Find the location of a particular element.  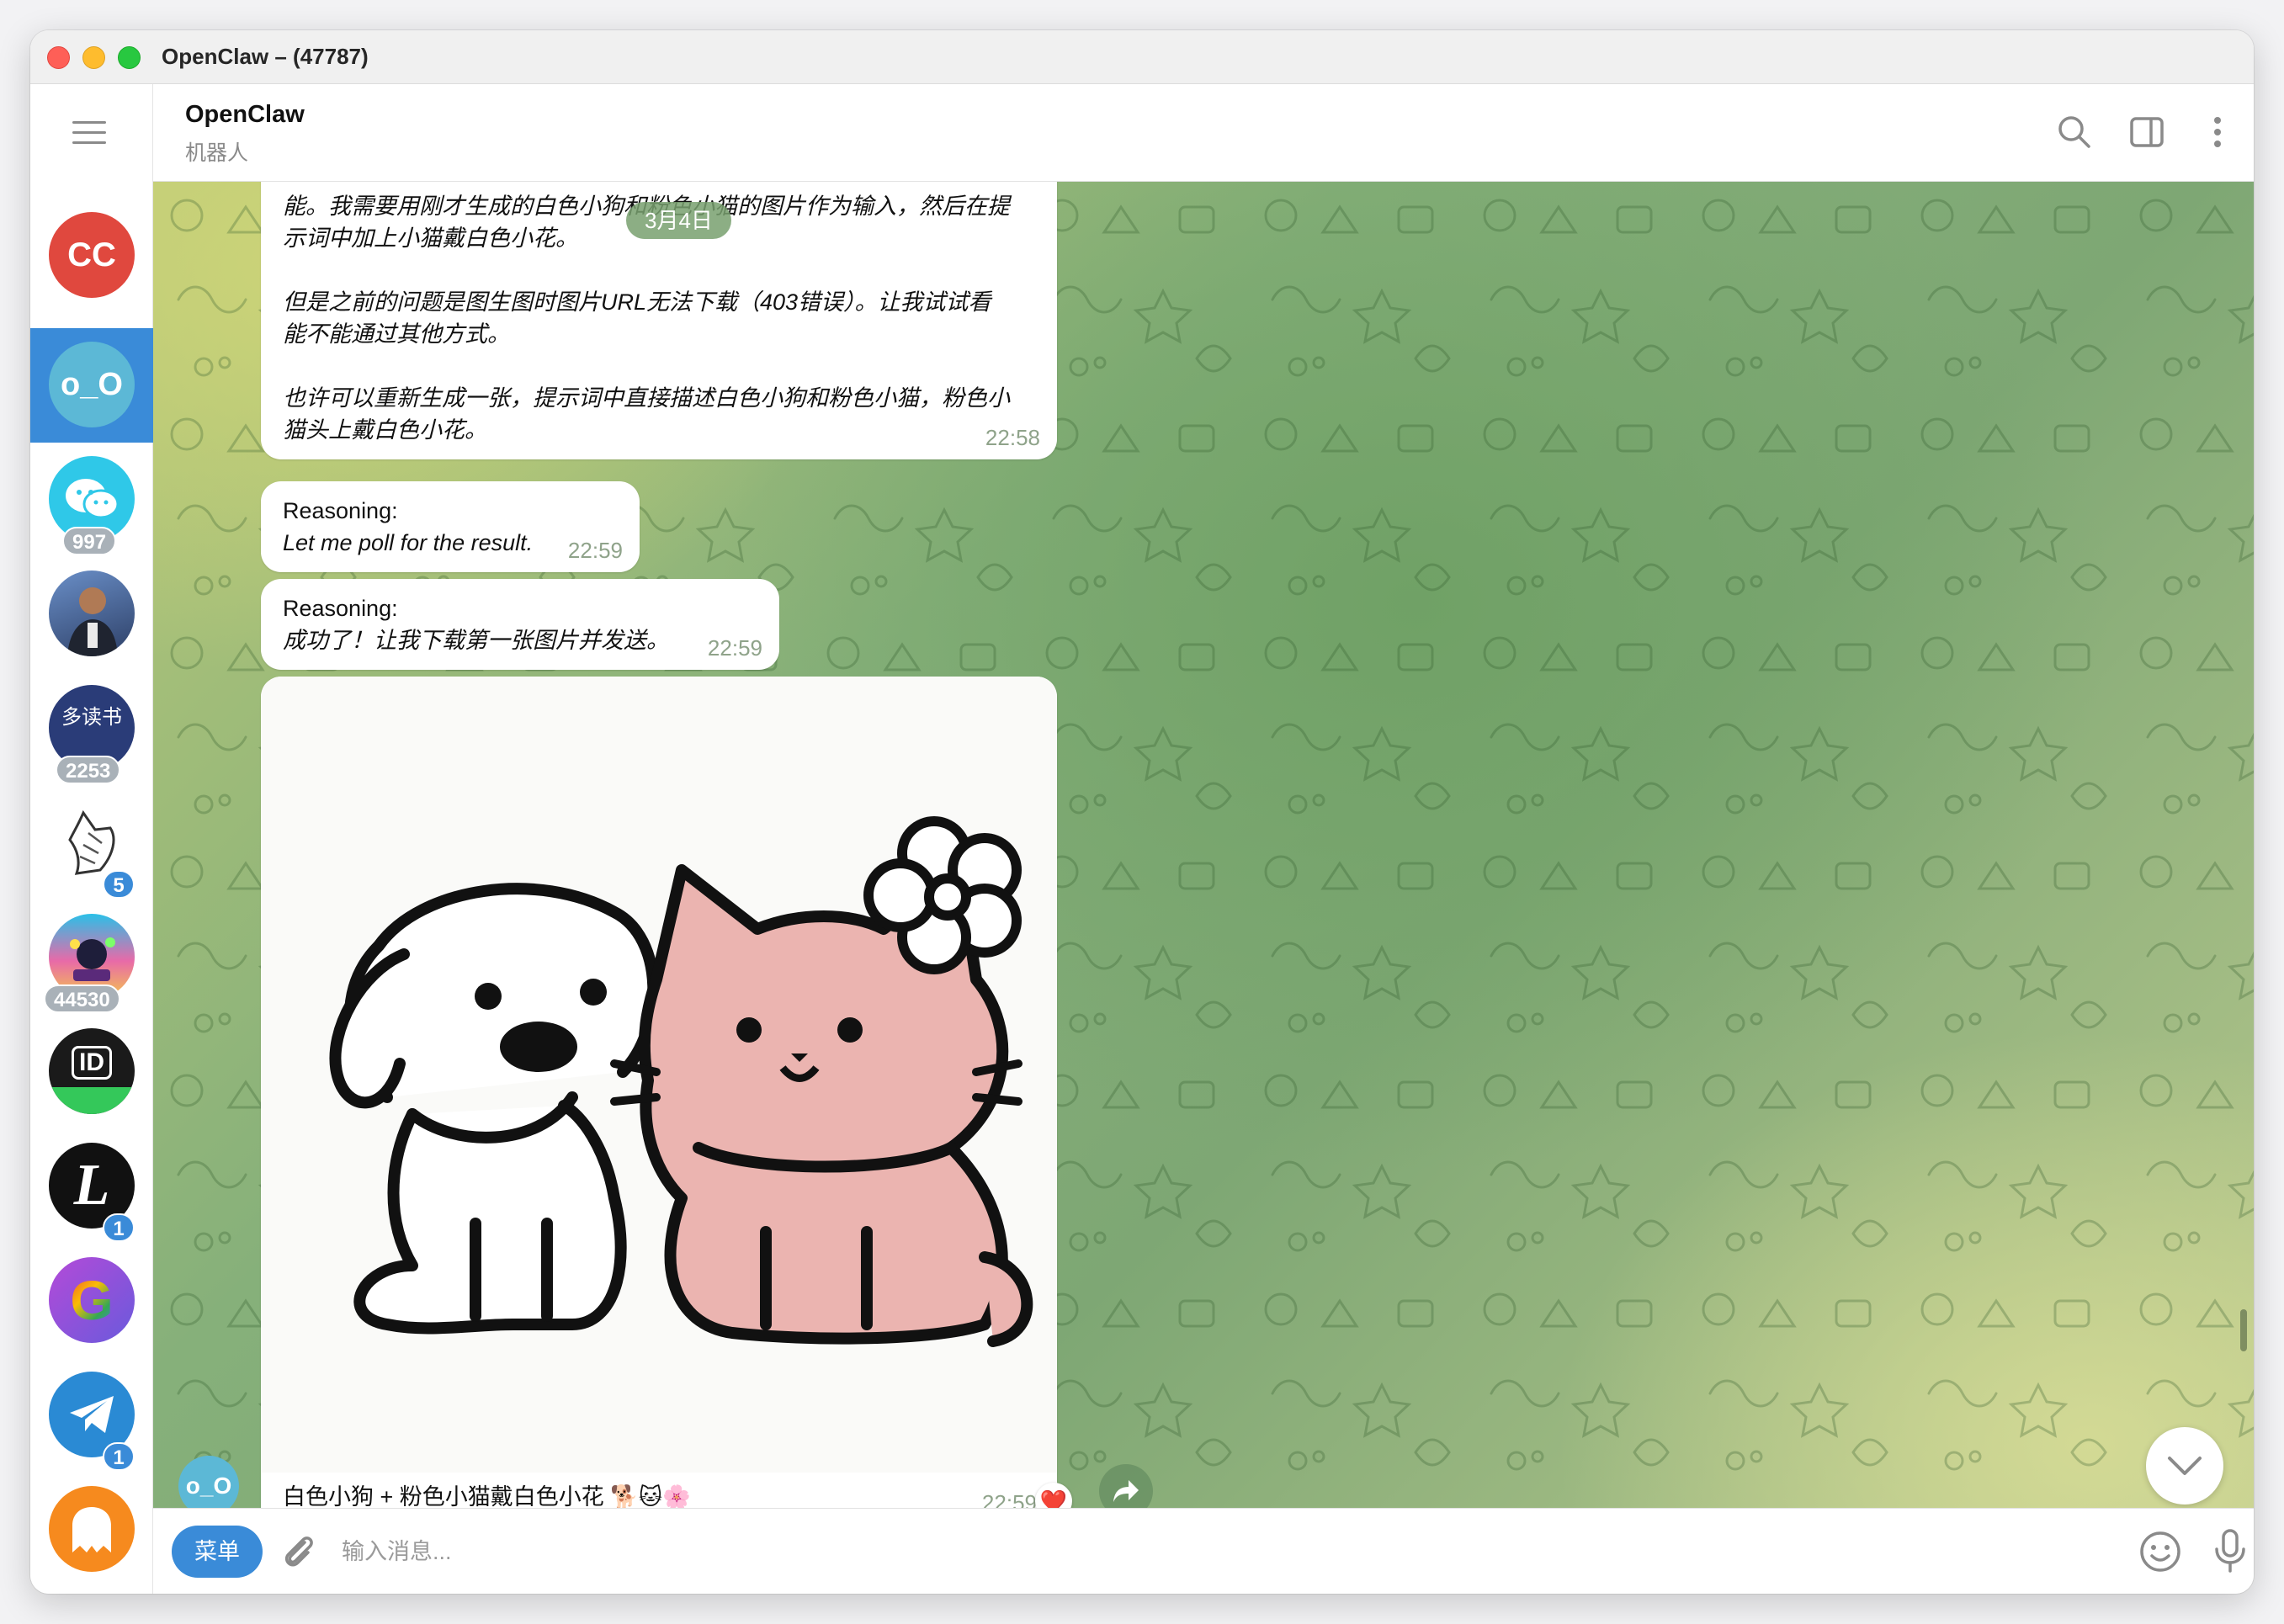

window-title: OpenClaw – (47787) is located at coordinates (265, 56).